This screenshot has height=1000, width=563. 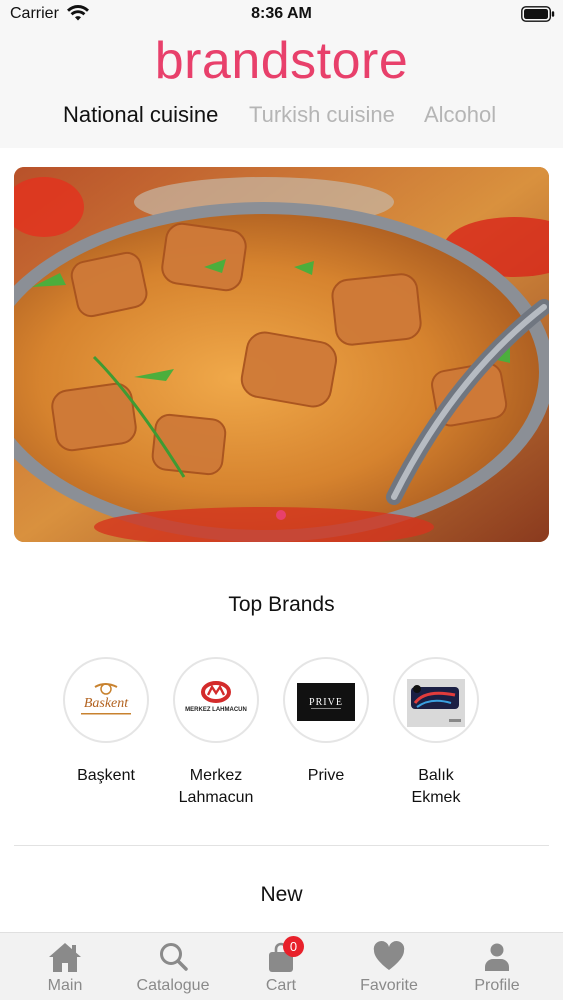 I want to click on home-icon, so click(x=65, y=957).